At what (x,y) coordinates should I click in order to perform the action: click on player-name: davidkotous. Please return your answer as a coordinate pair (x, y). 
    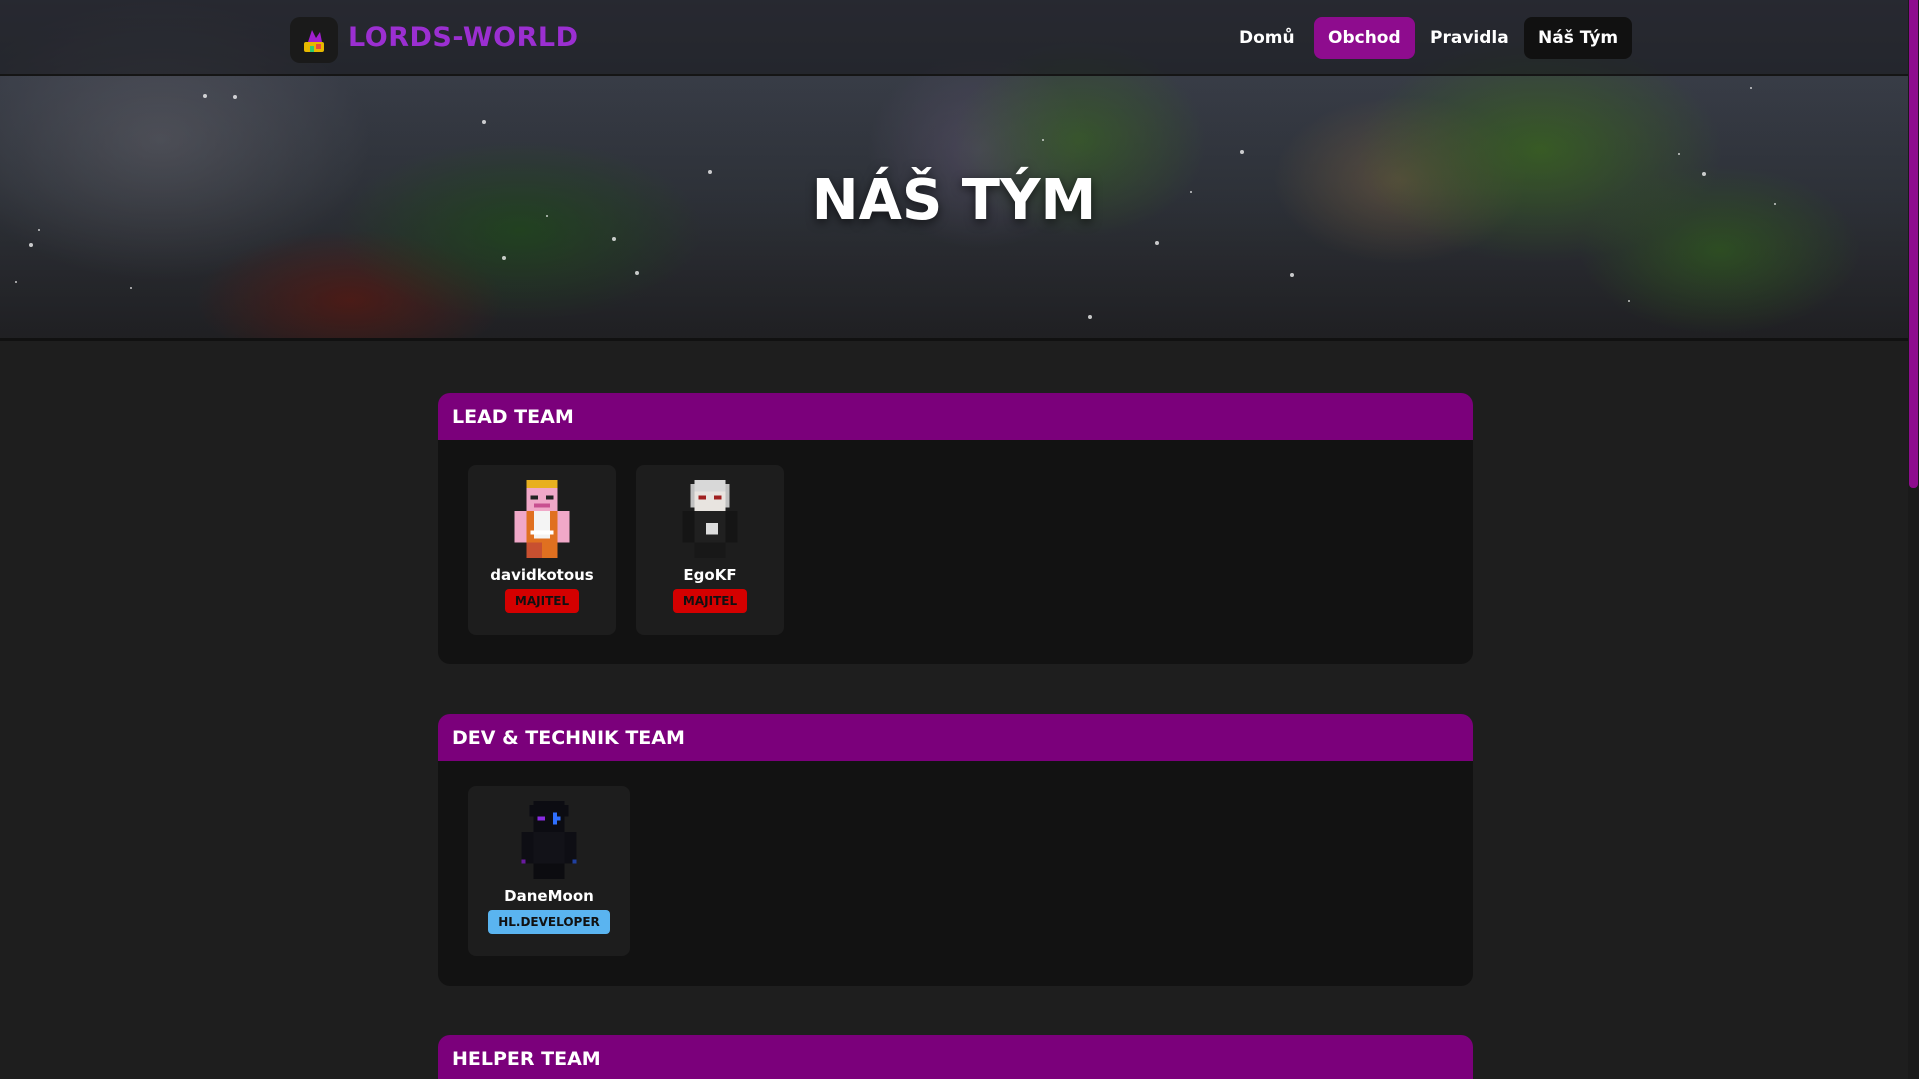
    Looking at the image, I should click on (542, 575).